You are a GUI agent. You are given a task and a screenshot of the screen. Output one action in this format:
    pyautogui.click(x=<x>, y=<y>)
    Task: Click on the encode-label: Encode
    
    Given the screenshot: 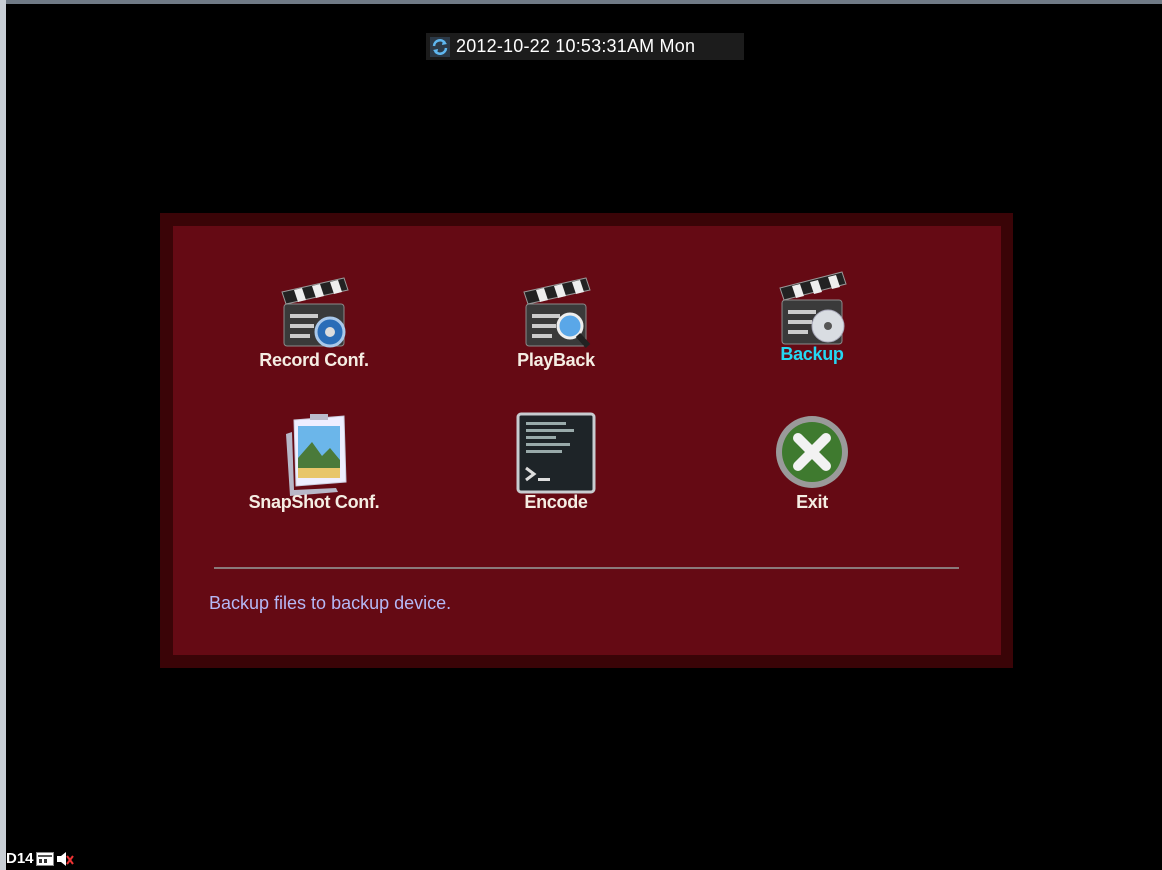 What is the action you would take?
    pyautogui.click(x=556, y=502)
    